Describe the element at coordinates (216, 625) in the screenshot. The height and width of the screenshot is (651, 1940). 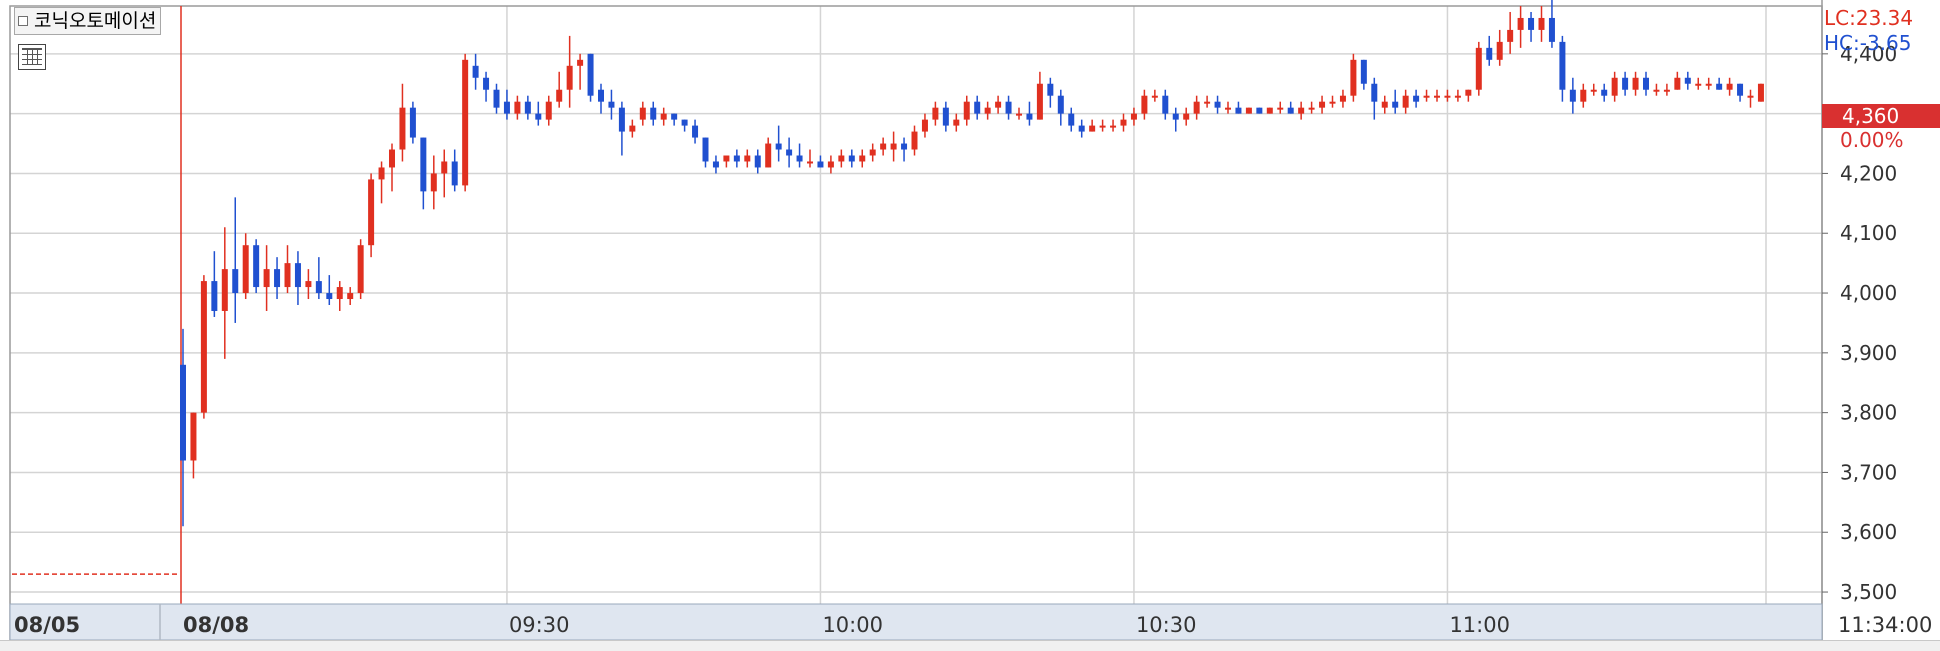
I see `x-tick-label: 08/08` at that location.